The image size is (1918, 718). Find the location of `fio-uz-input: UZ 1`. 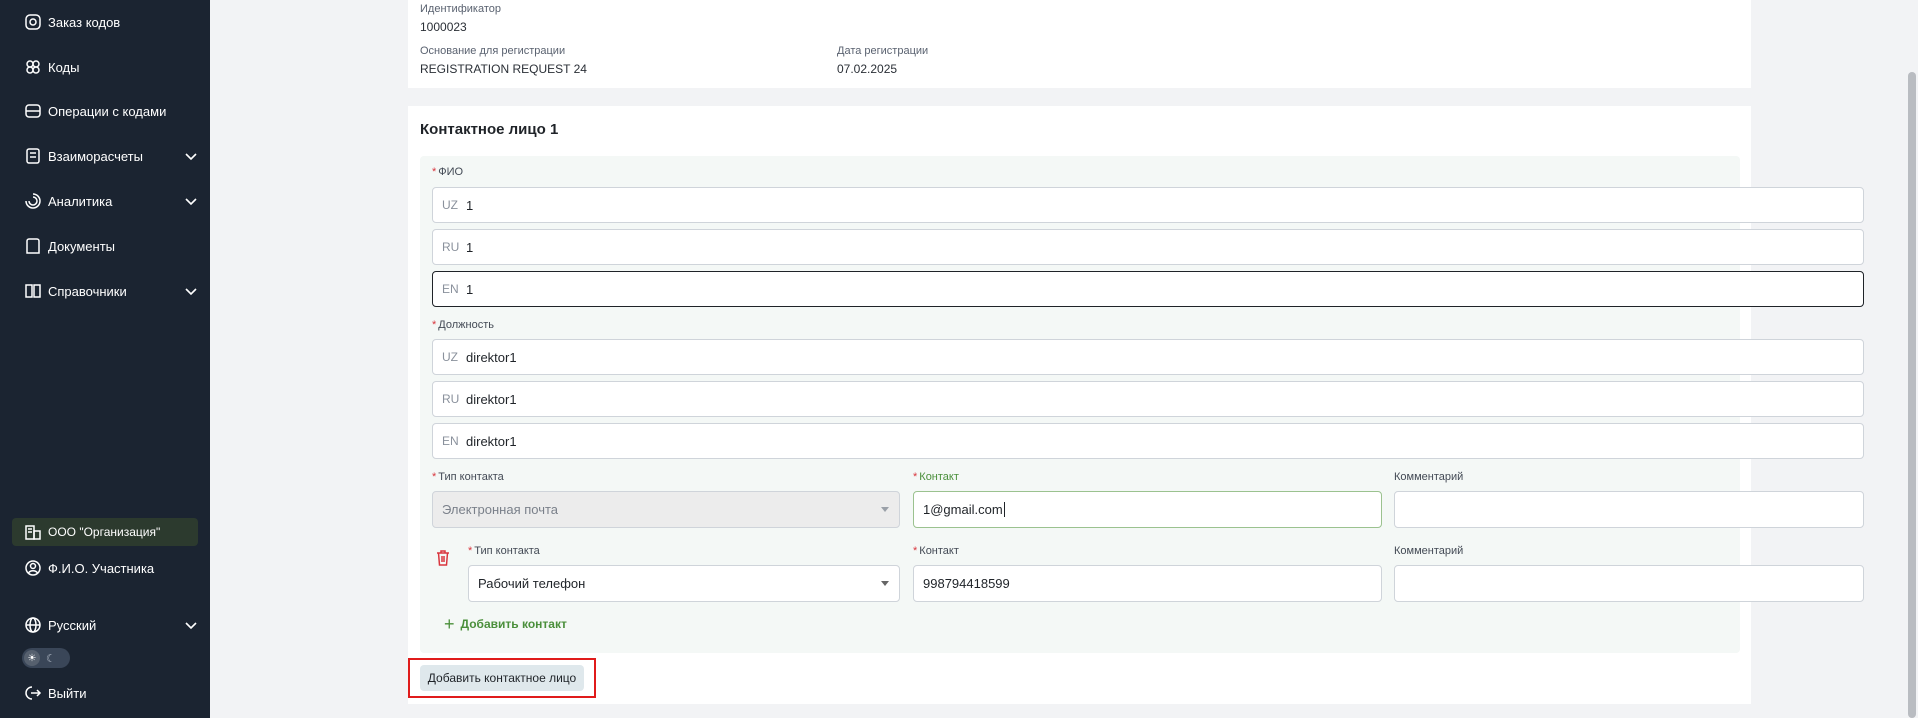

fio-uz-input: UZ 1 is located at coordinates (1148, 205).